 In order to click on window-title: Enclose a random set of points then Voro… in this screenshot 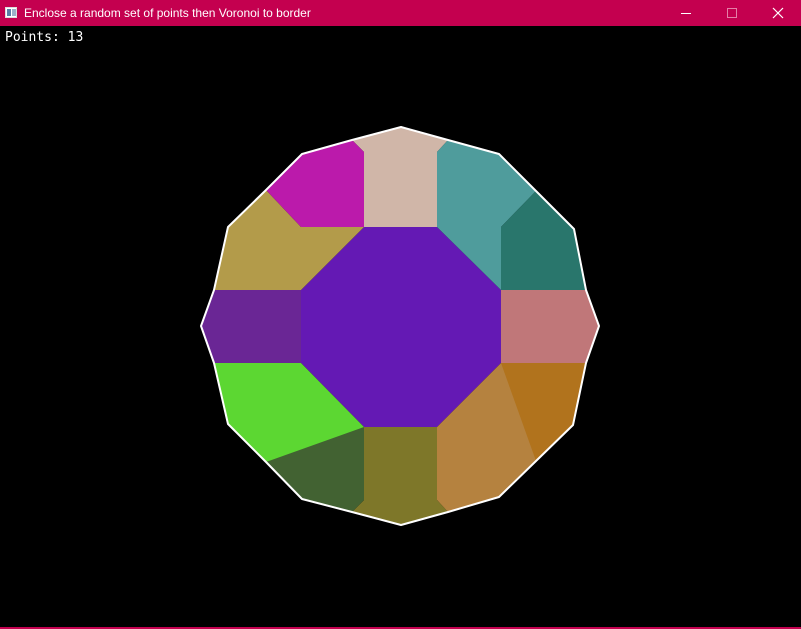, I will do `click(167, 13)`.